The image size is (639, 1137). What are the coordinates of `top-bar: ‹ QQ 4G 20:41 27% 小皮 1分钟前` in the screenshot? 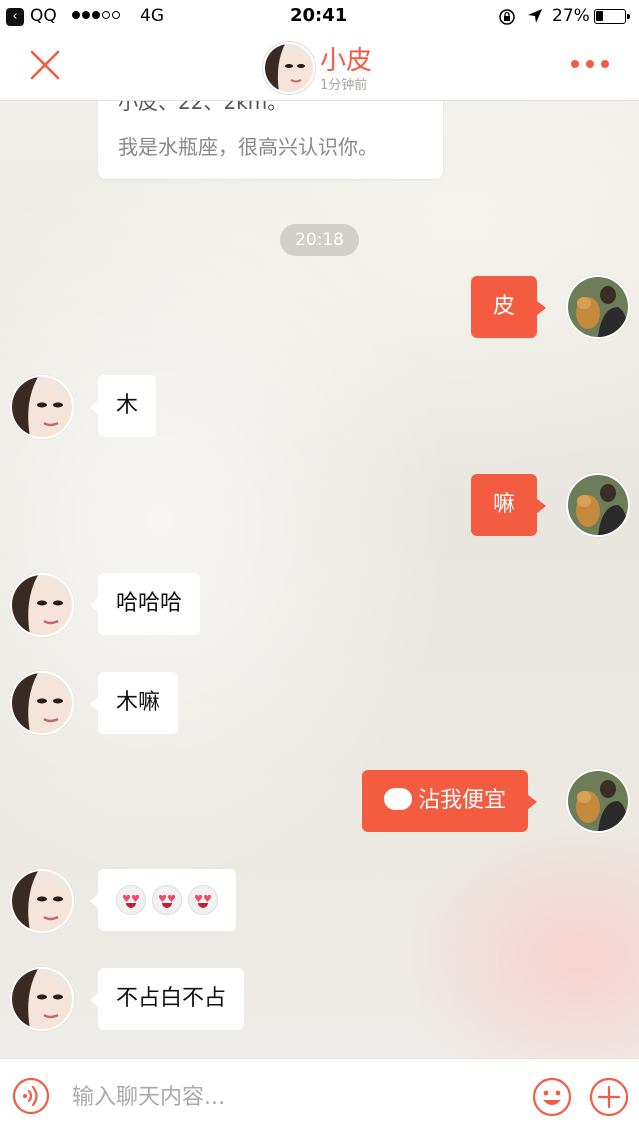 It's located at (319, 50).